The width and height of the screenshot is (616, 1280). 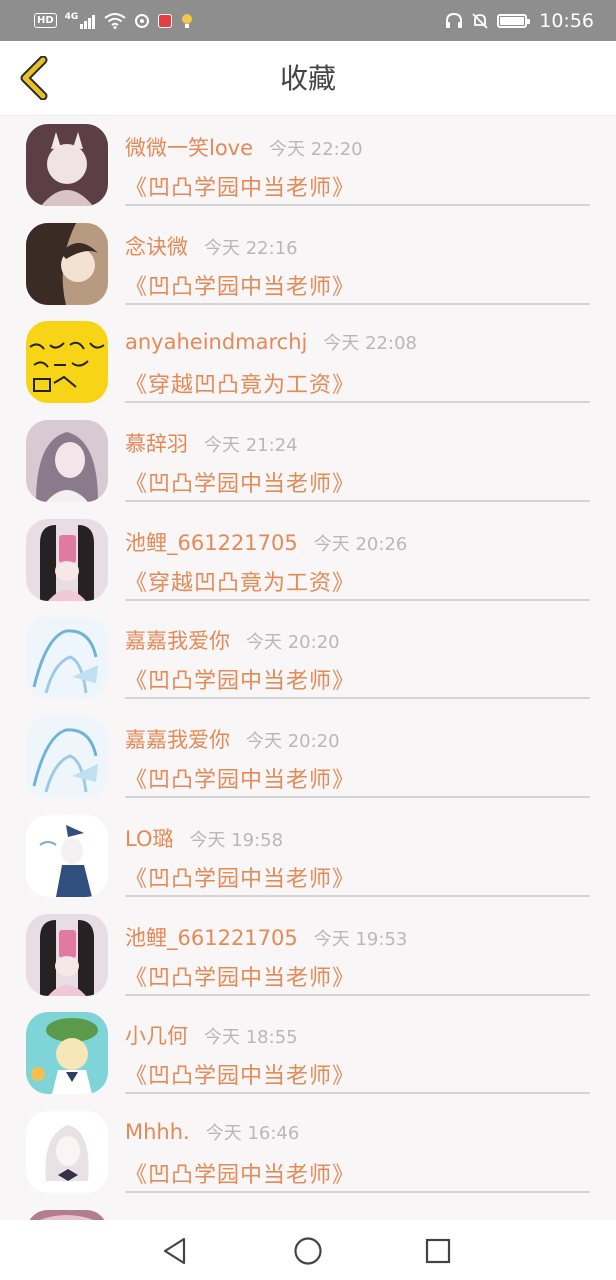 What do you see at coordinates (236, 840) in the screenshot?
I see `timestamp: 今天 19:58` at bounding box center [236, 840].